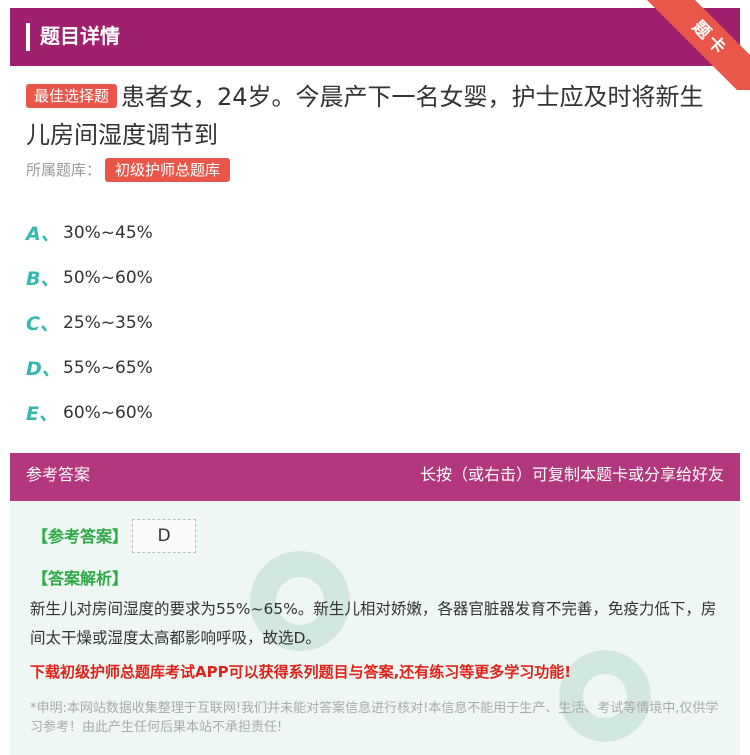  I want to click on option-c: C、 25%~35%, so click(89, 322).